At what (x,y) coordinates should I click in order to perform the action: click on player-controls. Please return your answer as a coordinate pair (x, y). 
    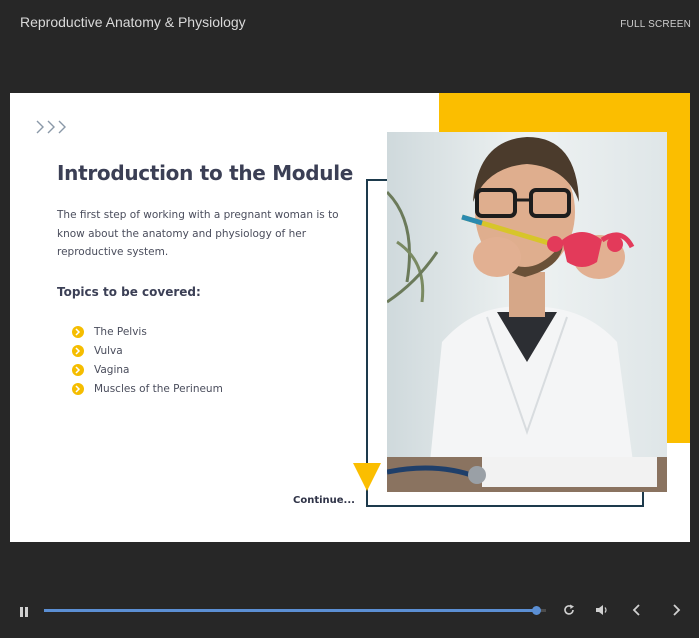
    Looking at the image, I should click on (349, 611).